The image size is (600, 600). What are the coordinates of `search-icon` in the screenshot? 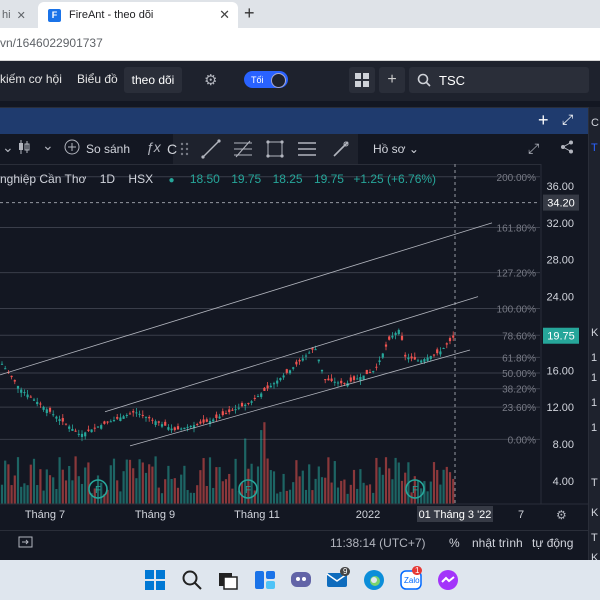 It's located at (192, 580).